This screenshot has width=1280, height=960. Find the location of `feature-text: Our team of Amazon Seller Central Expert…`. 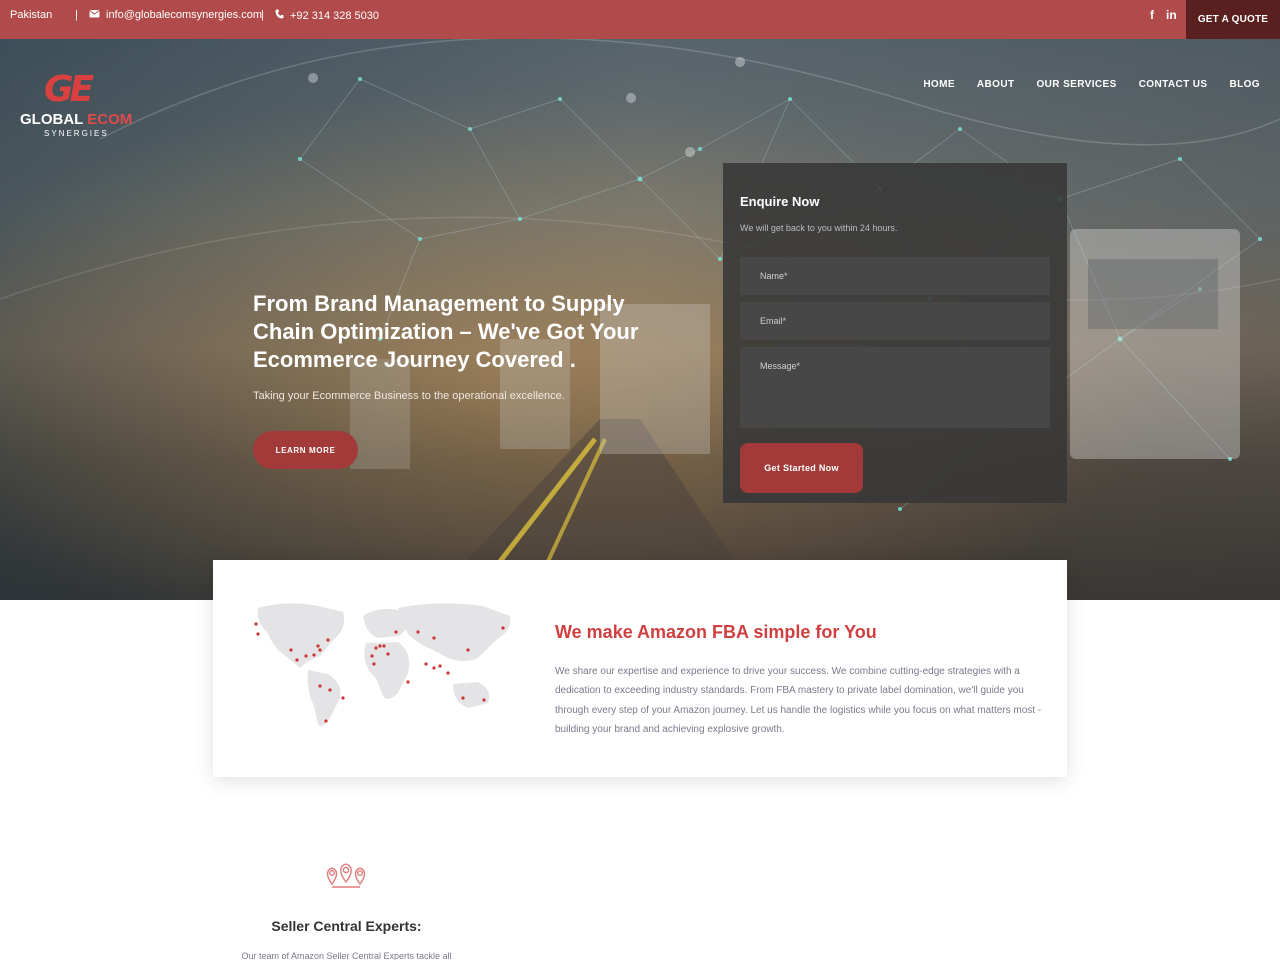

feature-text: Our team of Amazon Seller Central Expert… is located at coordinates (346, 955).